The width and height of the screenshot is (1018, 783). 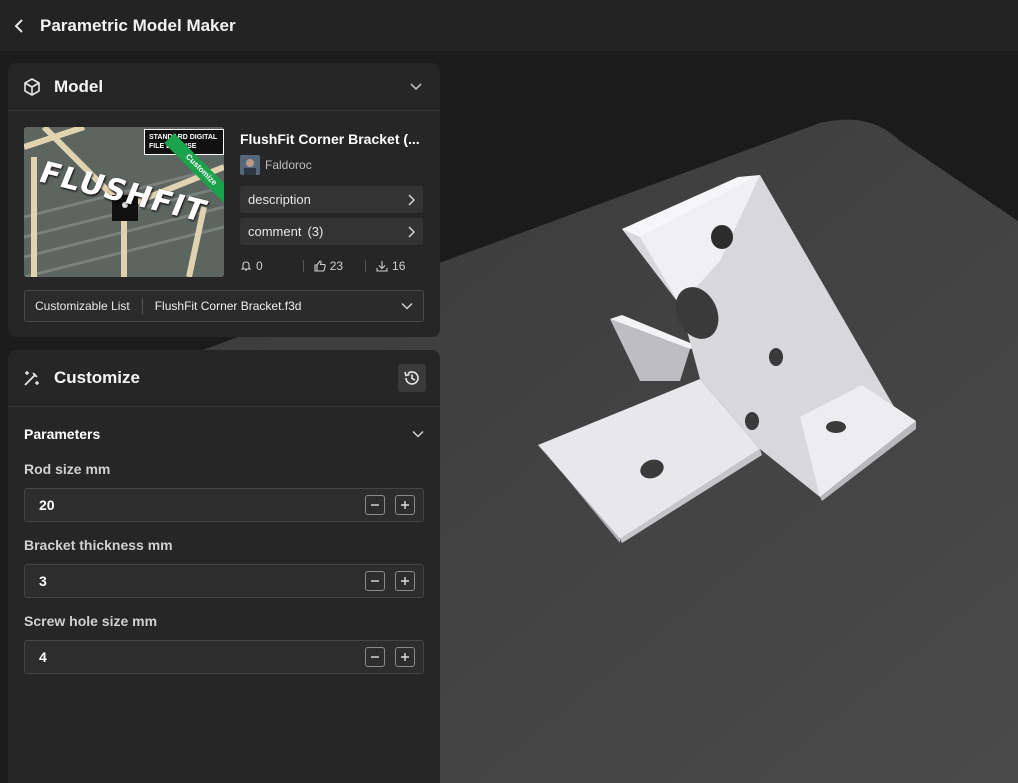 I want to click on bracket-thickness-decrement-button, so click(x=375, y=581).